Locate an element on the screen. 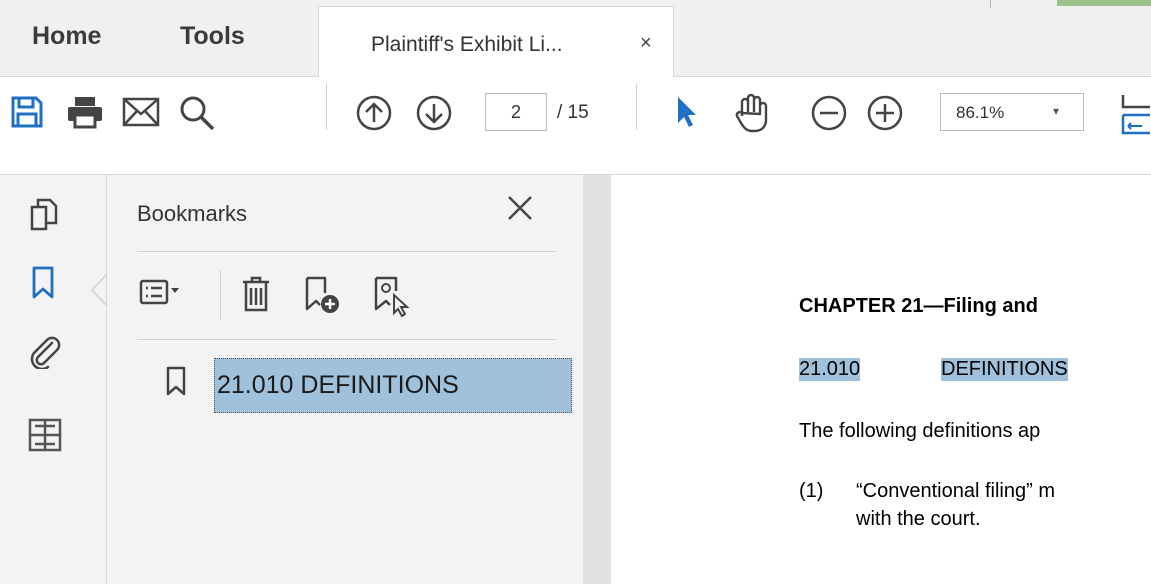 The image size is (1151, 584). options-menu-icon is located at coordinates (161, 293).